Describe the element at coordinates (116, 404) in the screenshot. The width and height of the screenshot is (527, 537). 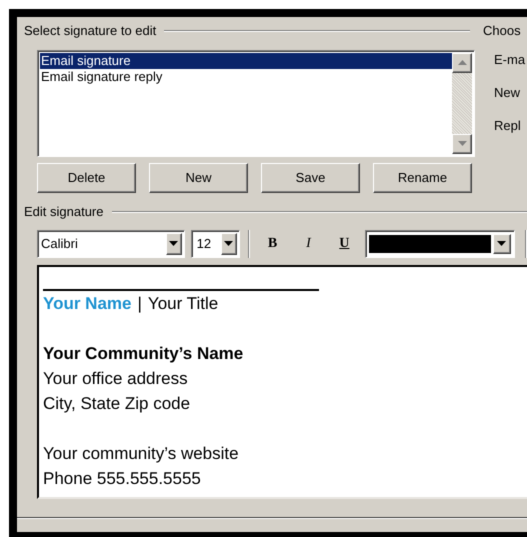
I see `signature-line: City, State Zip code` at that location.